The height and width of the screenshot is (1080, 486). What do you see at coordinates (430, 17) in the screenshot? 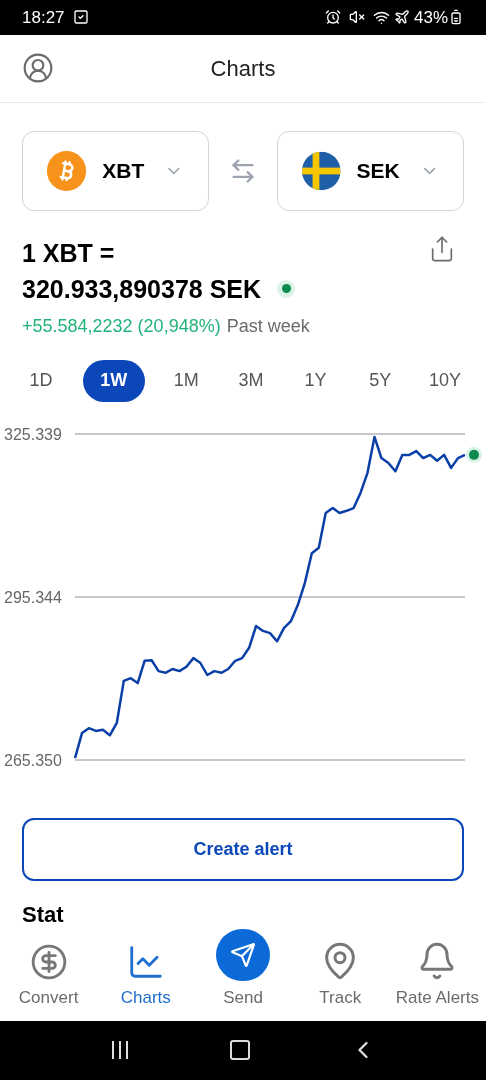
I see `battery-percent: 43%` at bounding box center [430, 17].